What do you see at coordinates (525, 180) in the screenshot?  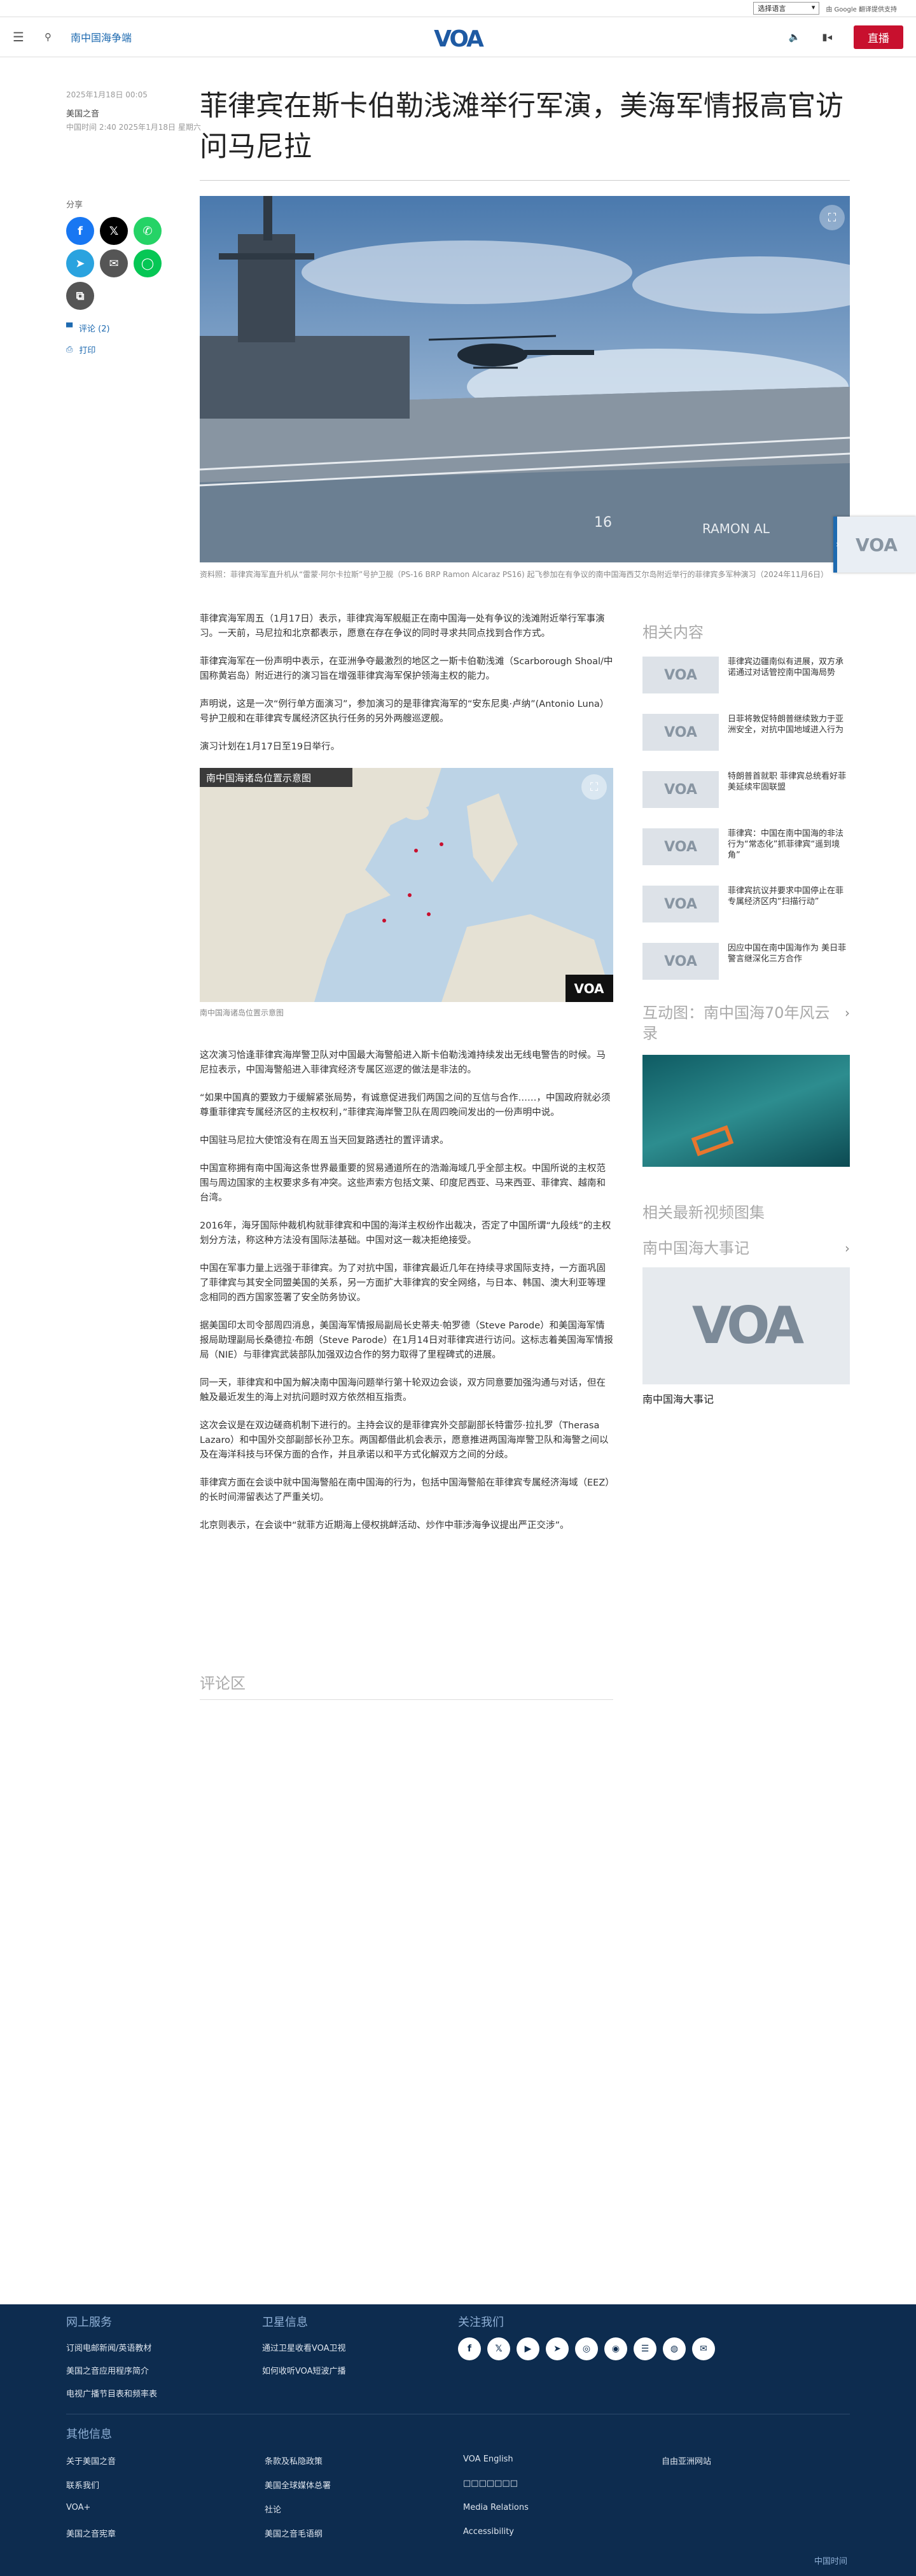 I see `title-divider` at bounding box center [525, 180].